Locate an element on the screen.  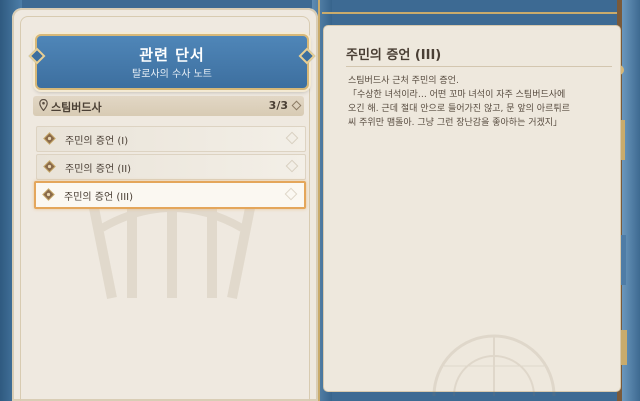
header-subtitle: 탈로사의 수사 노트 is located at coordinates (172, 74).